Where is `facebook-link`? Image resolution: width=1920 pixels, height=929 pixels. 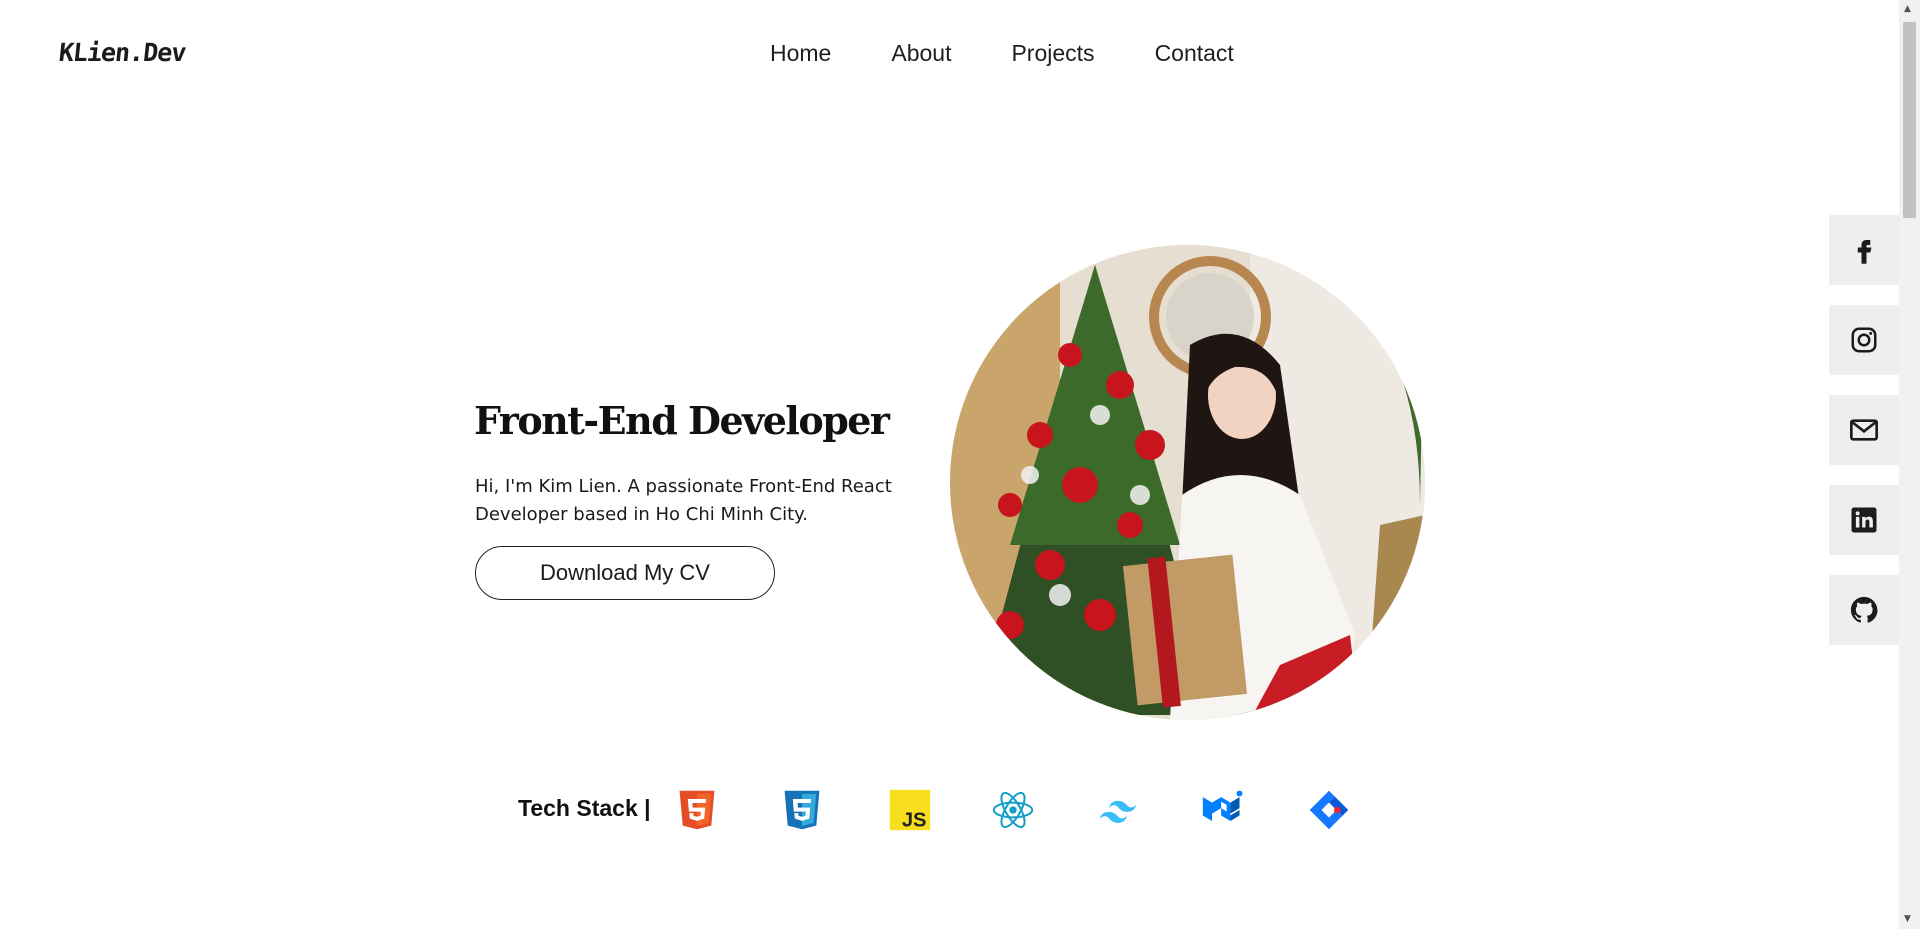
facebook-link is located at coordinates (1864, 250).